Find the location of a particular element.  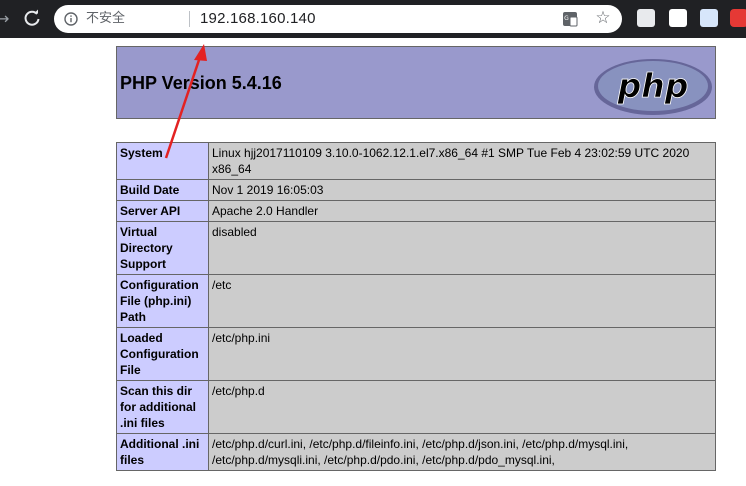

address-bar: 不安全 192.168.160.140 G ☆ is located at coordinates (338, 19).